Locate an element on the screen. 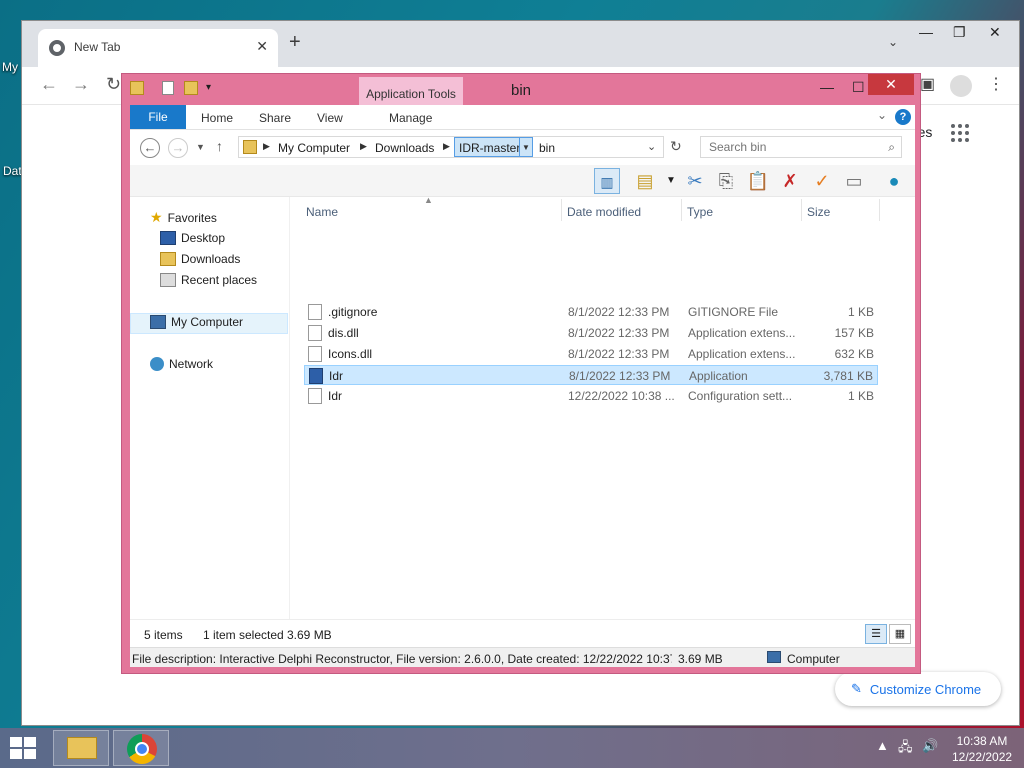 The width and height of the screenshot is (1024, 768). dll-file-icon is located at coordinates (315, 333).